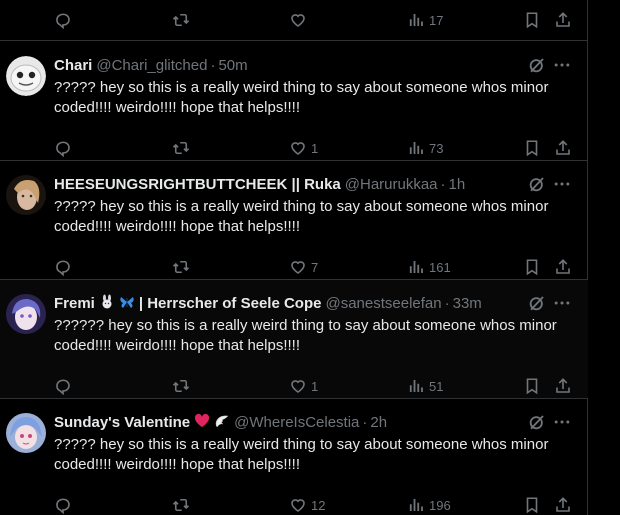 Image resolution: width=620 pixels, height=515 pixels. Describe the element at coordinates (122, 422) in the screenshot. I see `display-name: Sunday's Valentine` at that location.